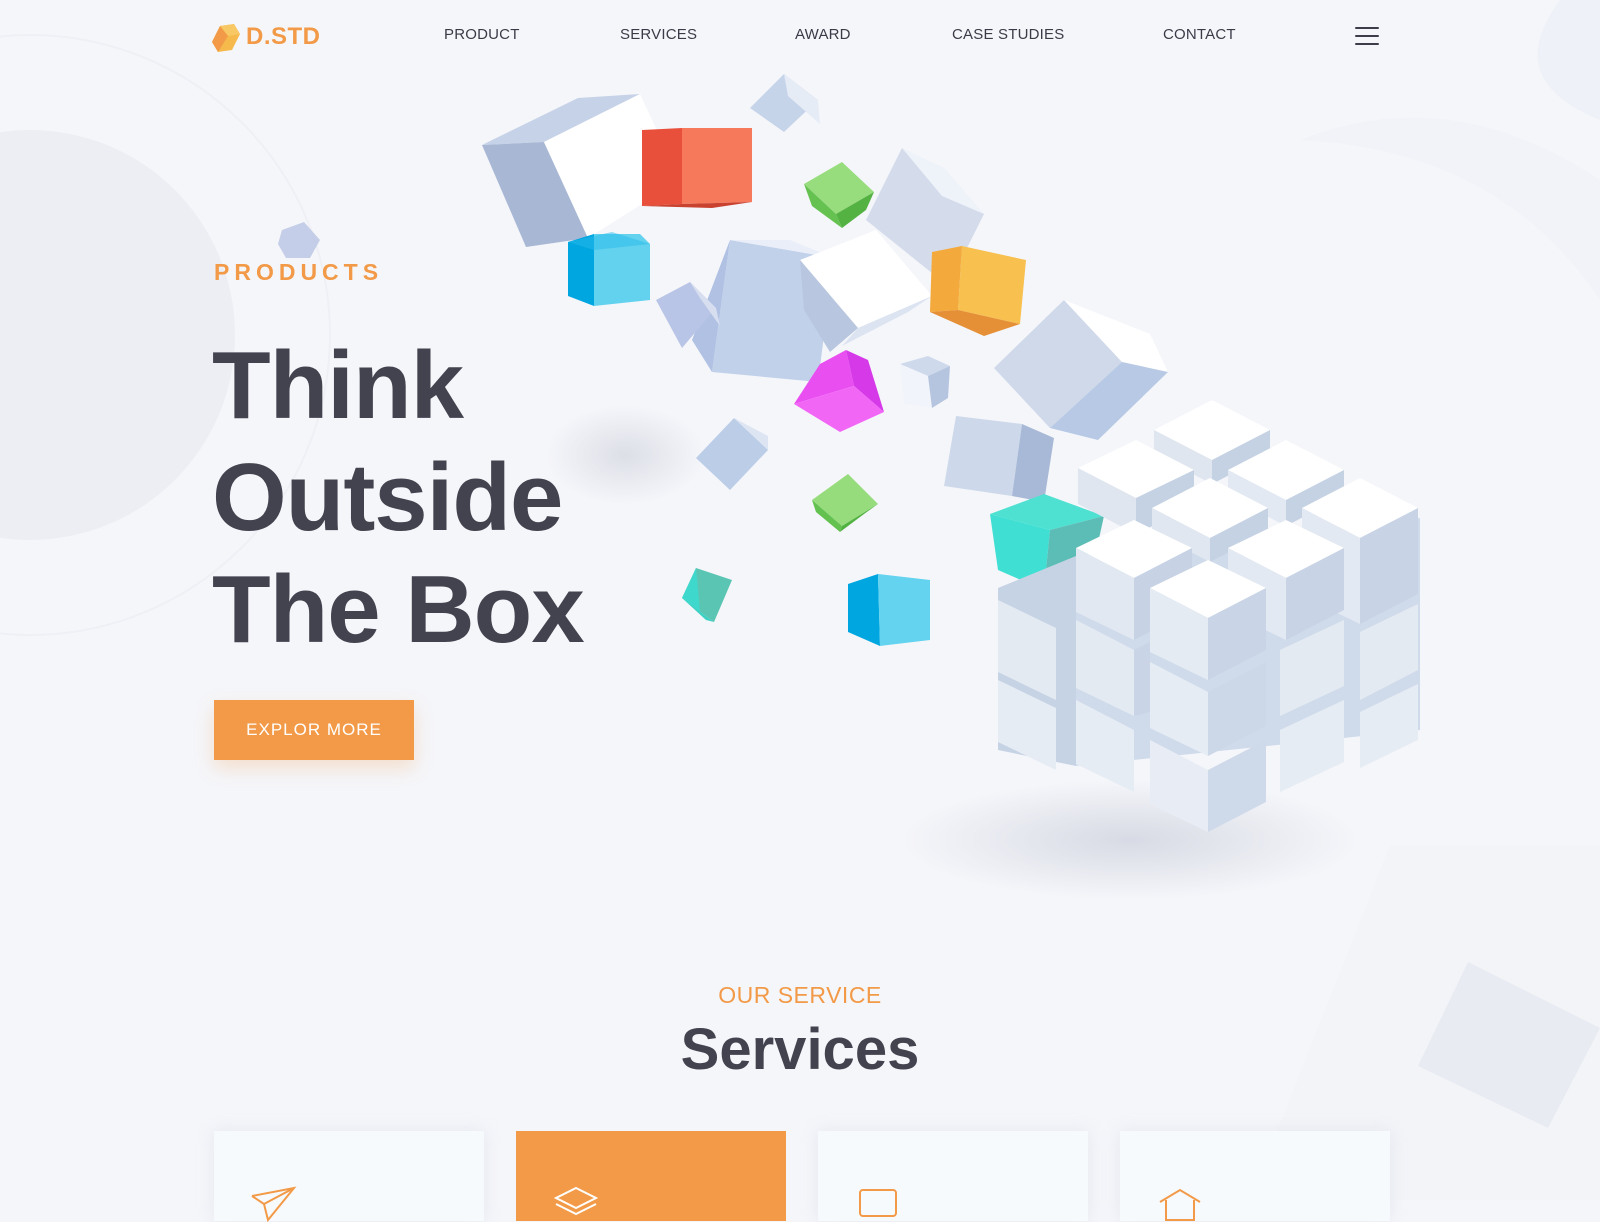  Describe the element at coordinates (800, 995) in the screenshot. I see `services-eyebrow: OUR SERVICE` at that location.